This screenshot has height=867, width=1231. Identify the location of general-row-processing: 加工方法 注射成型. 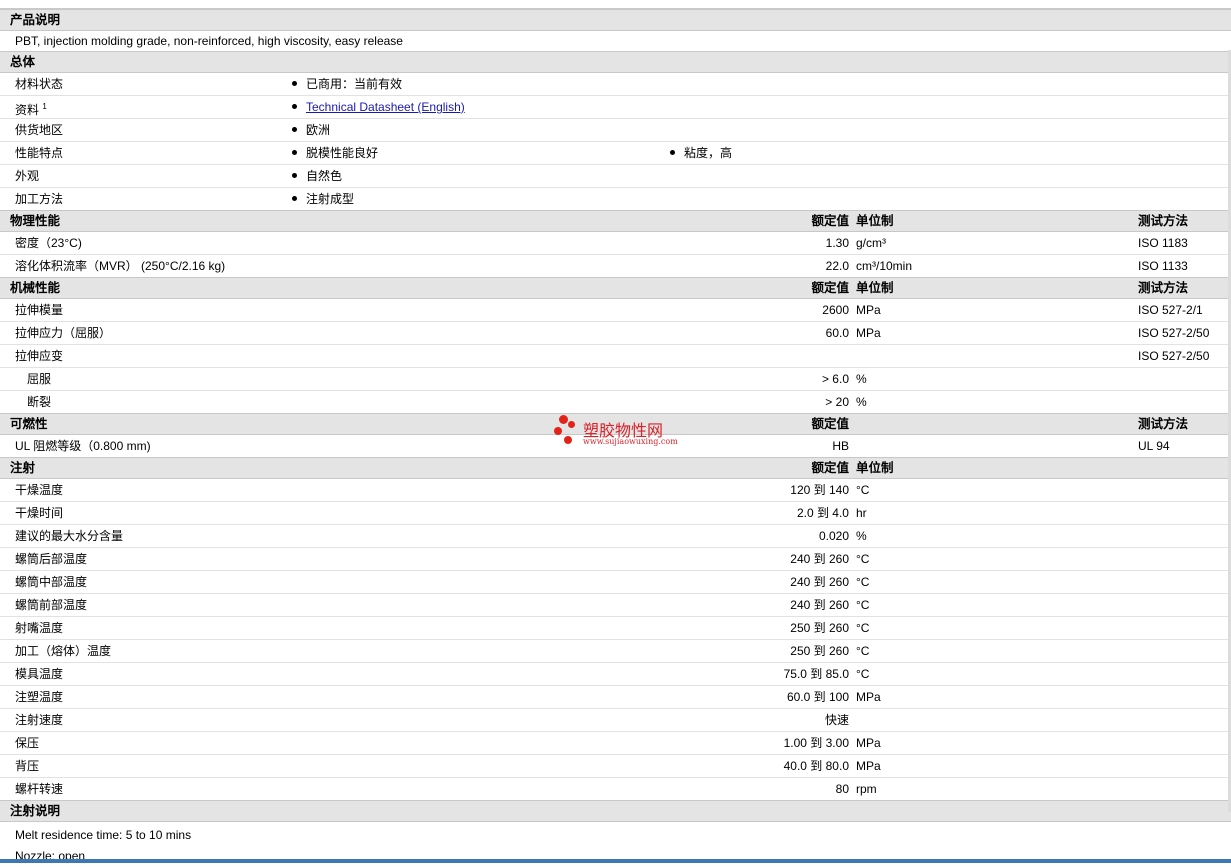
(615, 199).